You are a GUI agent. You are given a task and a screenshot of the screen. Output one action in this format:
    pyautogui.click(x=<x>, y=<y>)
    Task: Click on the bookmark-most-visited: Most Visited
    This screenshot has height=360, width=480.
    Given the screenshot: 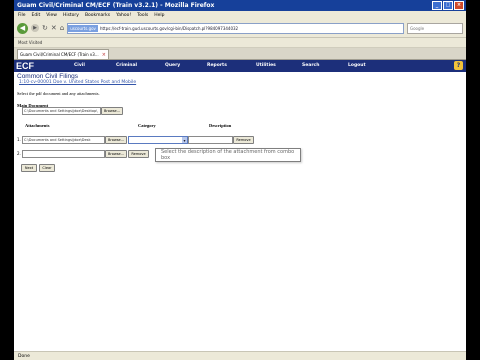 What is the action you would take?
    pyautogui.click(x=30, y=42)
    